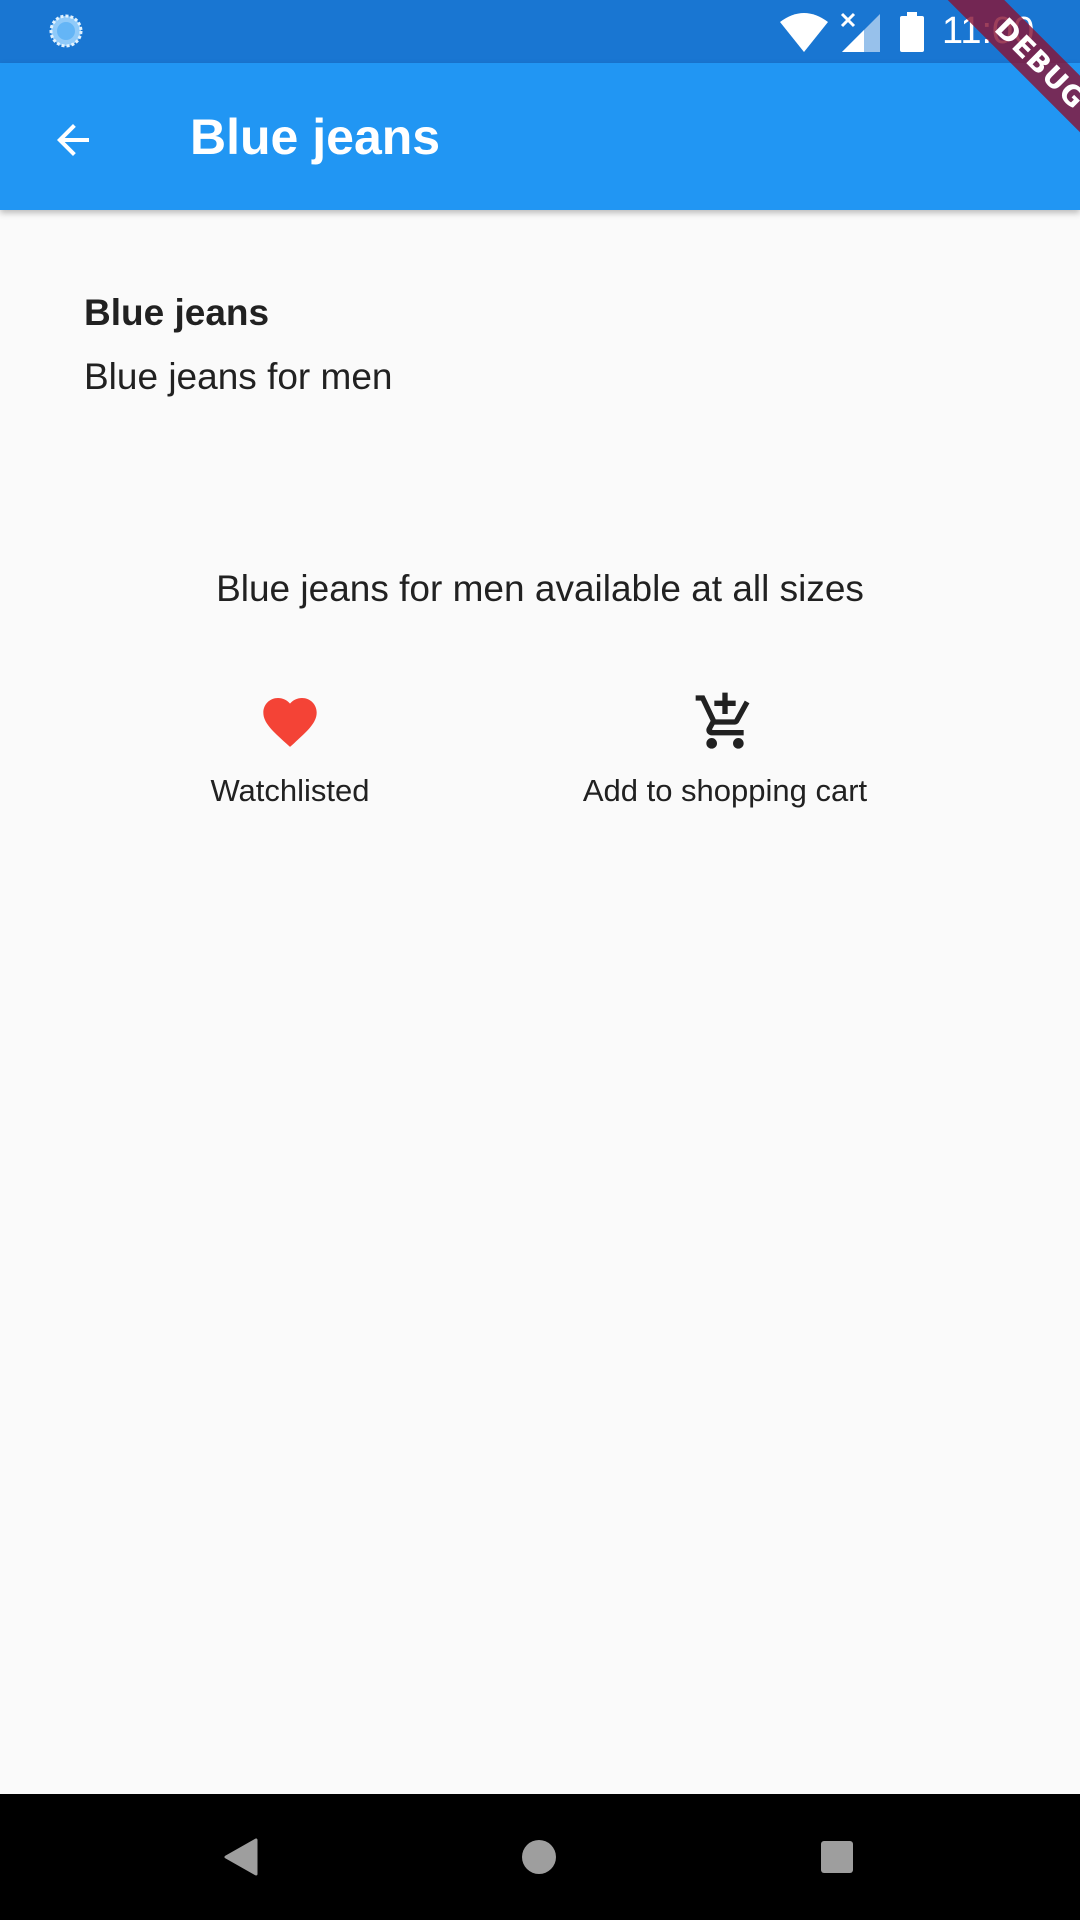  What do you see at coordinates (290, 722) in the screenshot?
I see `heart-icon` at bounding box center [290, 722].